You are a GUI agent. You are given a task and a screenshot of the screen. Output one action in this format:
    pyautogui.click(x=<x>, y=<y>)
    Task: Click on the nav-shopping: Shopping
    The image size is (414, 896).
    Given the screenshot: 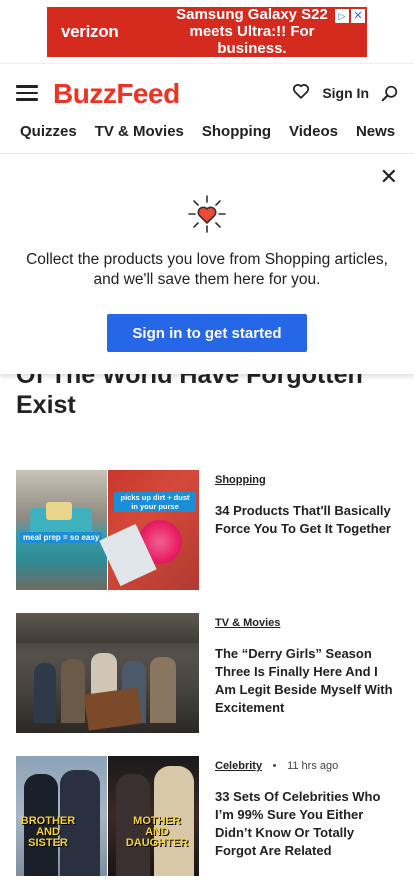 What is the action you would take?
    pyautogui.click(x=236, y=132)
    